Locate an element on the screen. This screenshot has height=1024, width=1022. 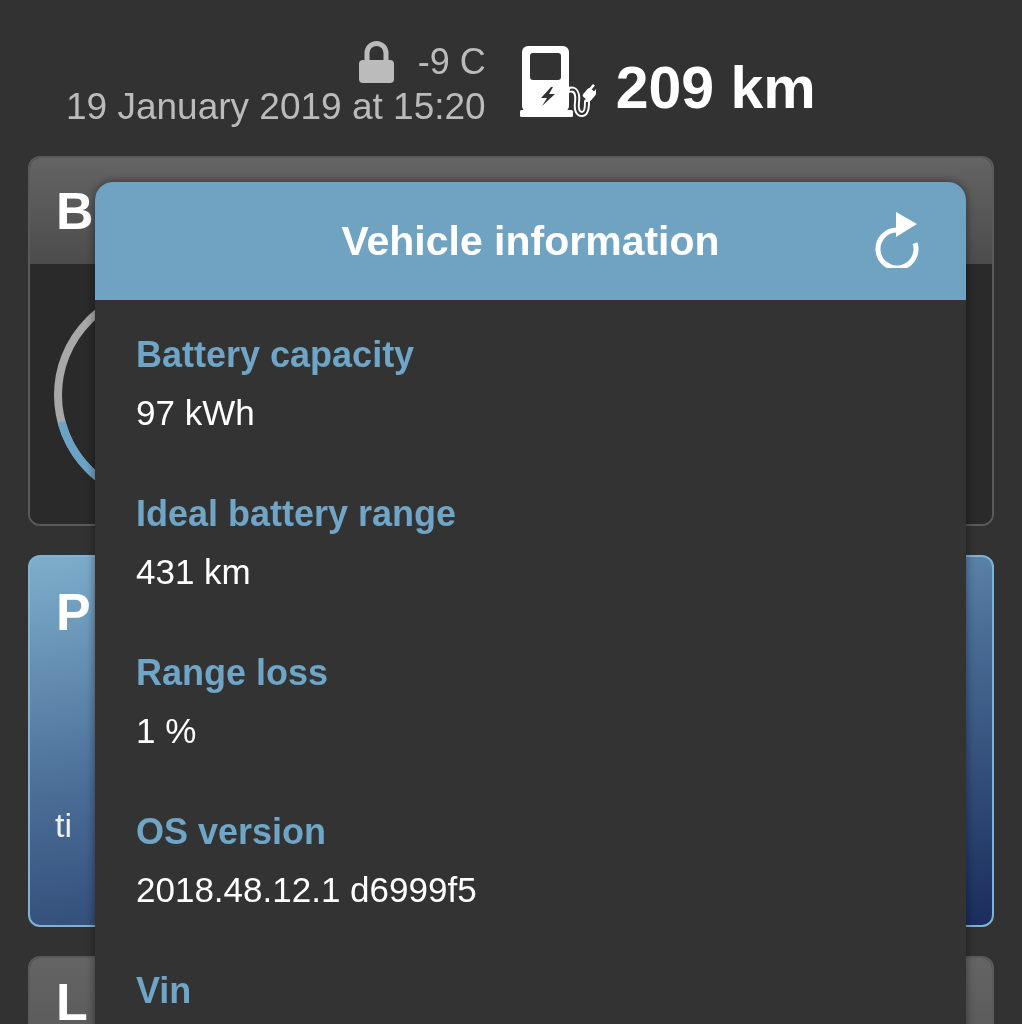
range-reading: 209 km is located at coordinates (715, 88).